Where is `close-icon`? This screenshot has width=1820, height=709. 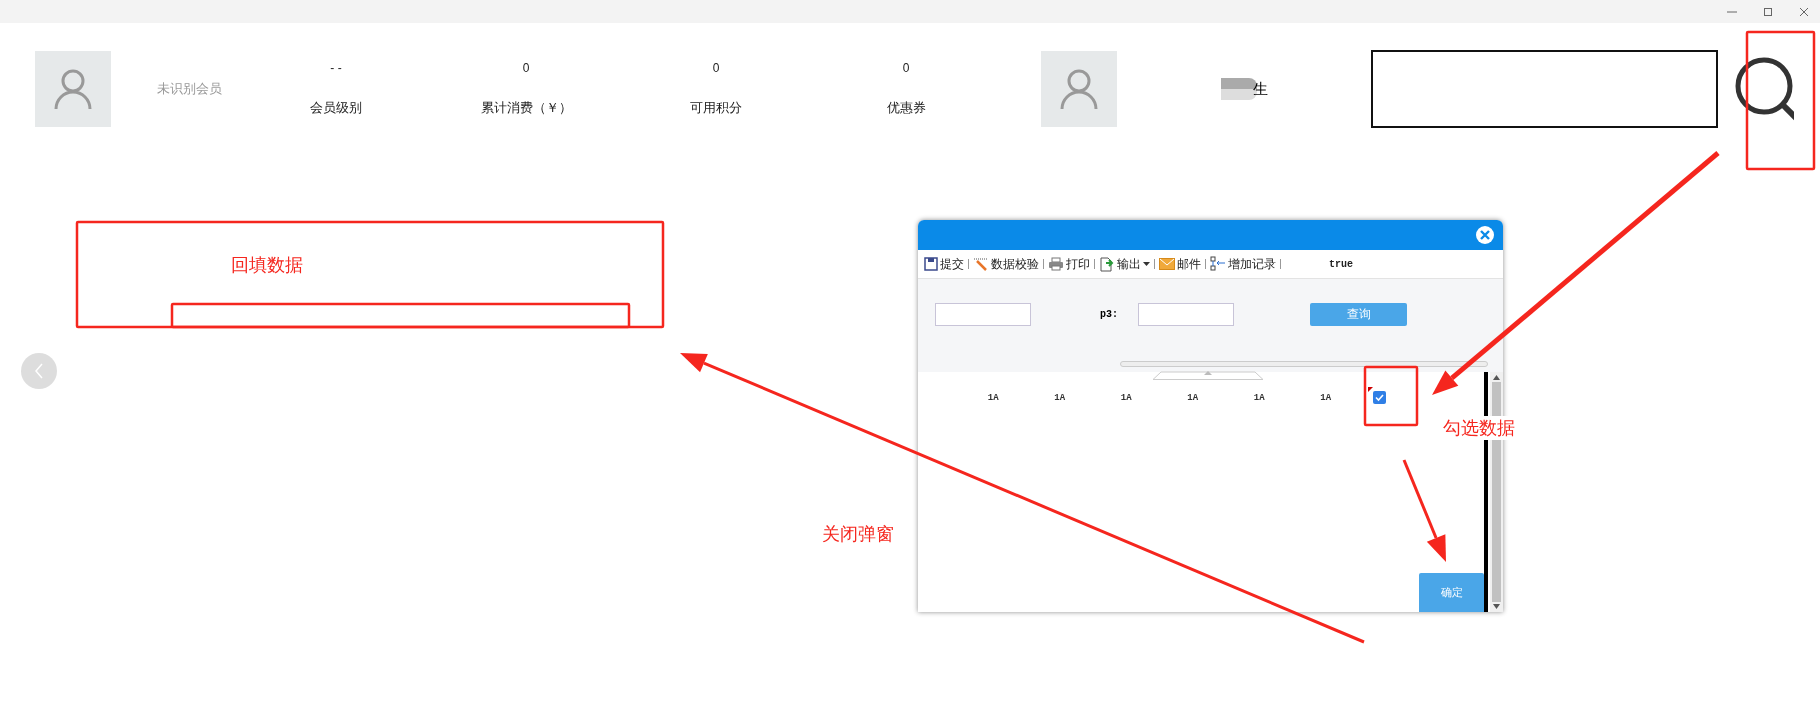
close-icon is located at coordinates (1804, 11).